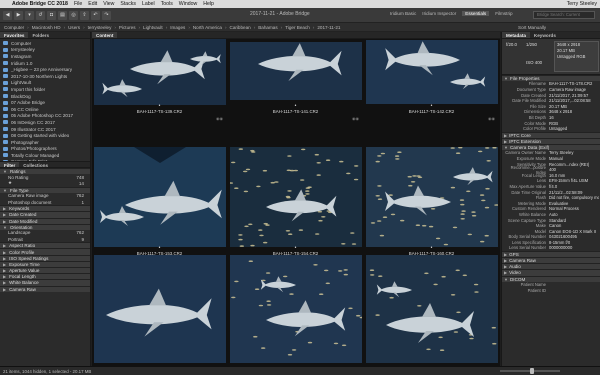 This screenshot has width=600, height=375. I want to click on forward-arrow-icon: ▶, so click(18, 15).